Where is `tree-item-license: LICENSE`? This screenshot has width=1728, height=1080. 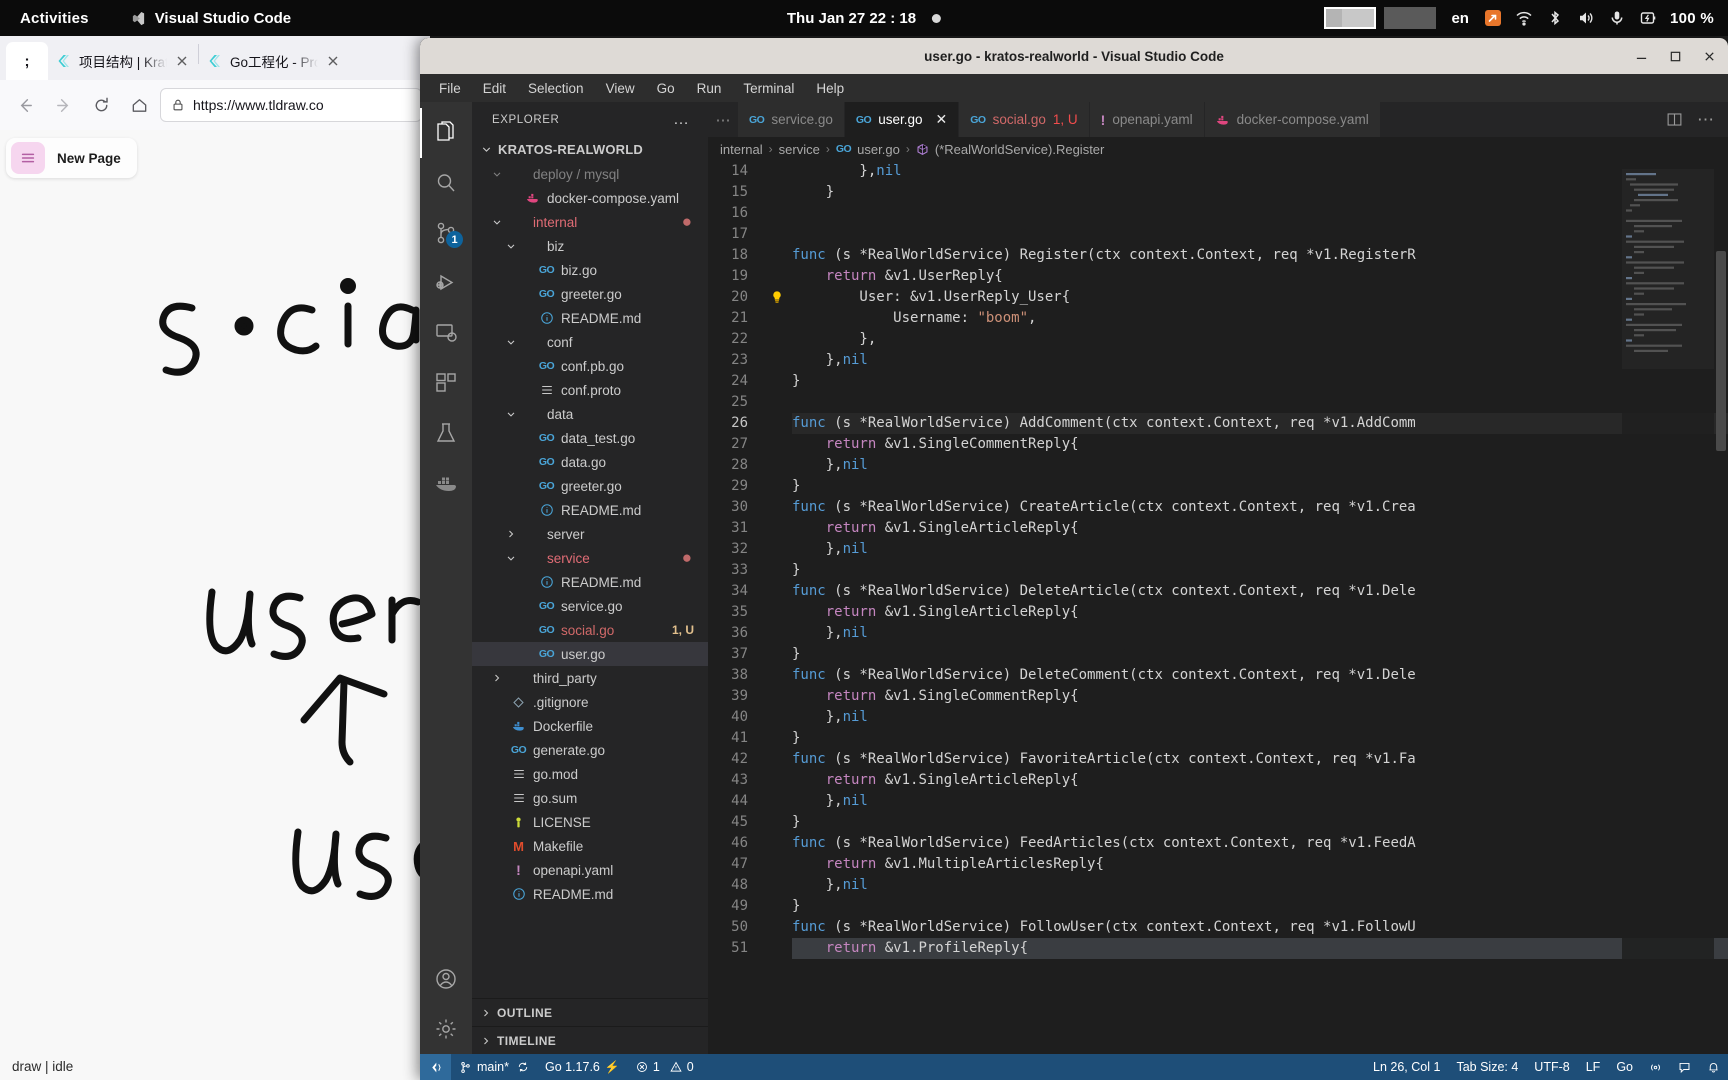 tree-item-license: LICENSE is located at coordinates (590, 822).